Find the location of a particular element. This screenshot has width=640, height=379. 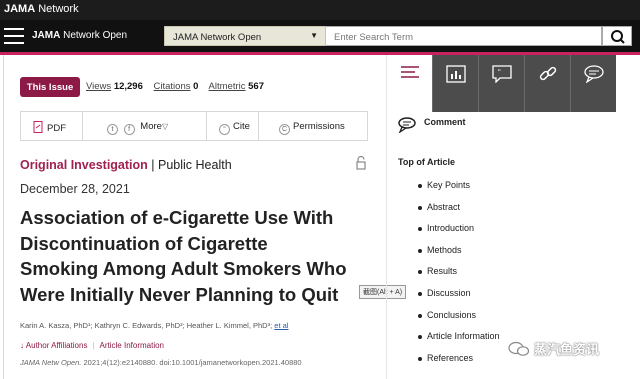

author-affiliations-link: ↓ Author Affiliations is located at coordinates (53, 345).